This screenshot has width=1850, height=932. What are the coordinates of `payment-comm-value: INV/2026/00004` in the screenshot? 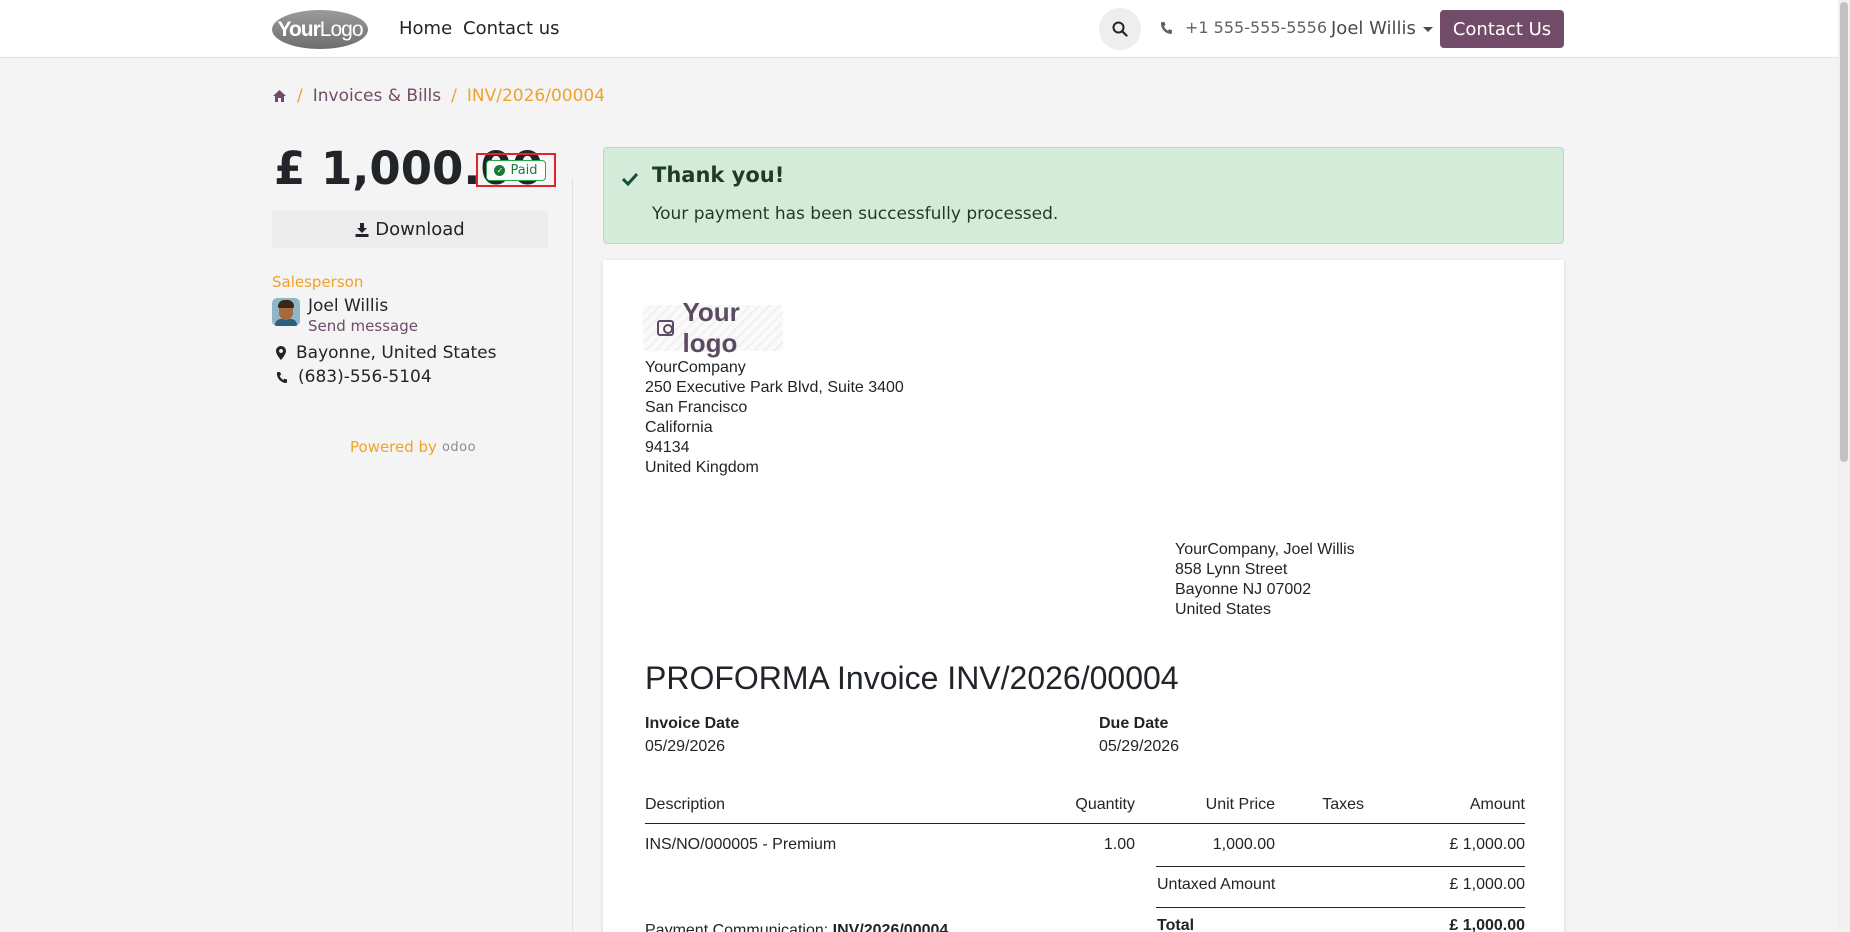 It's located at (890, 927).